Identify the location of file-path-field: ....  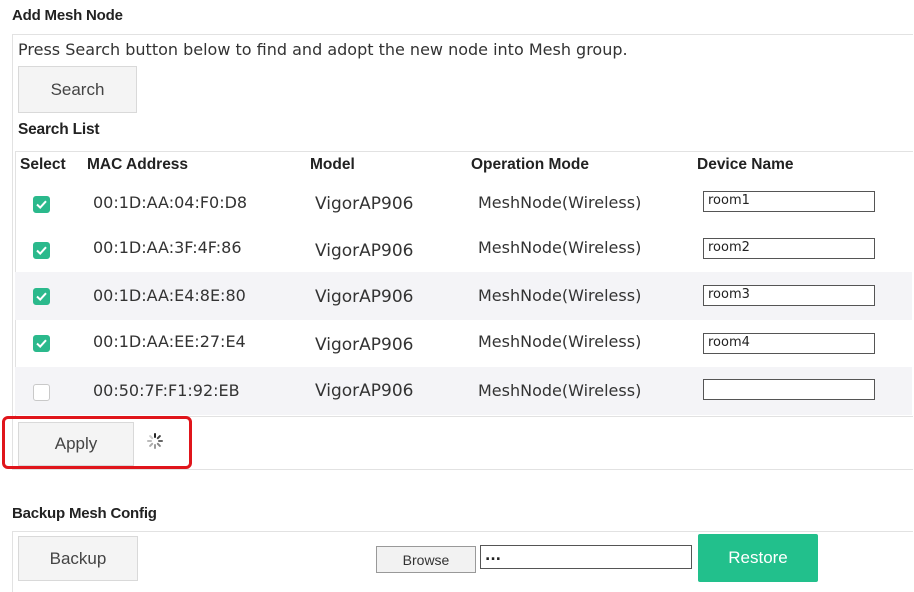
(586, 557).